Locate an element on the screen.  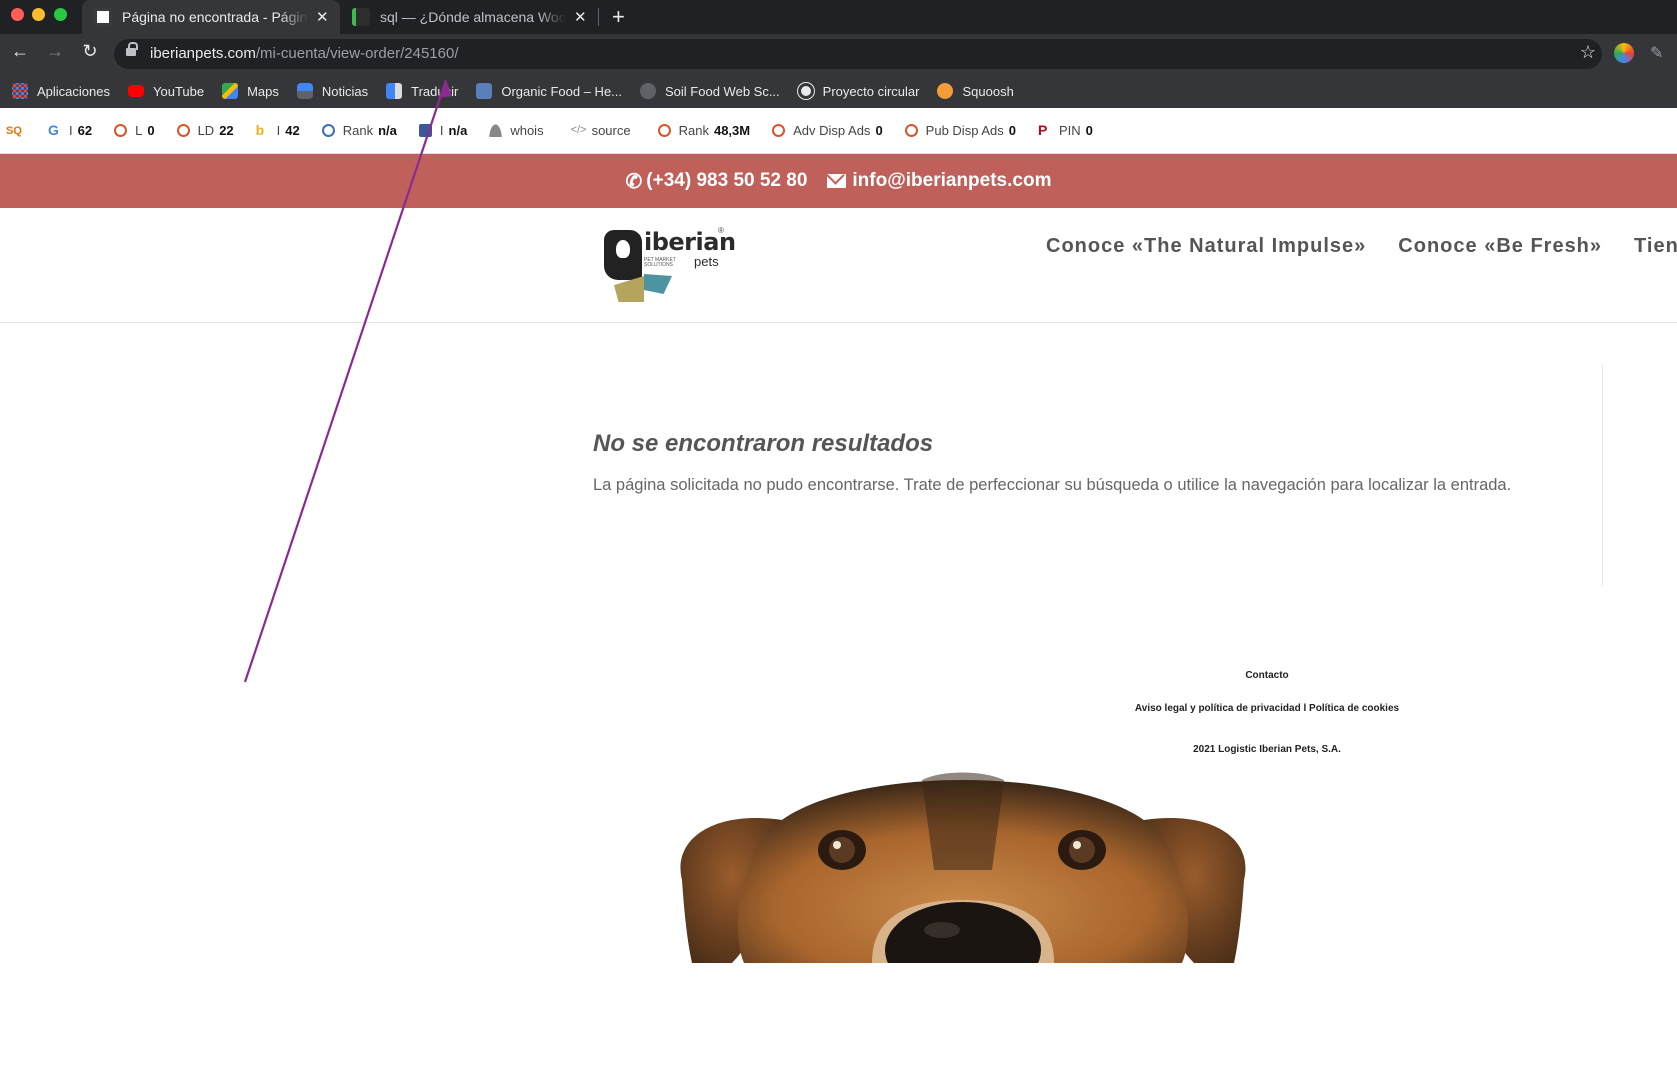
lock-icon is located at coordinates (132, 49).